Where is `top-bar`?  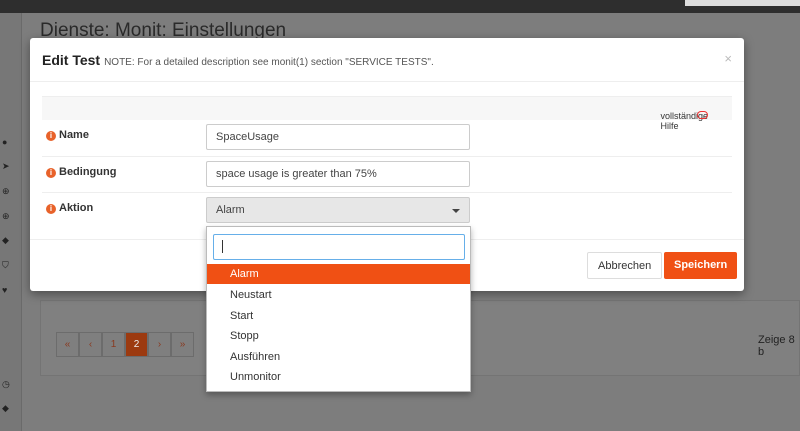 top-bar is located at coordinates (400, 6).